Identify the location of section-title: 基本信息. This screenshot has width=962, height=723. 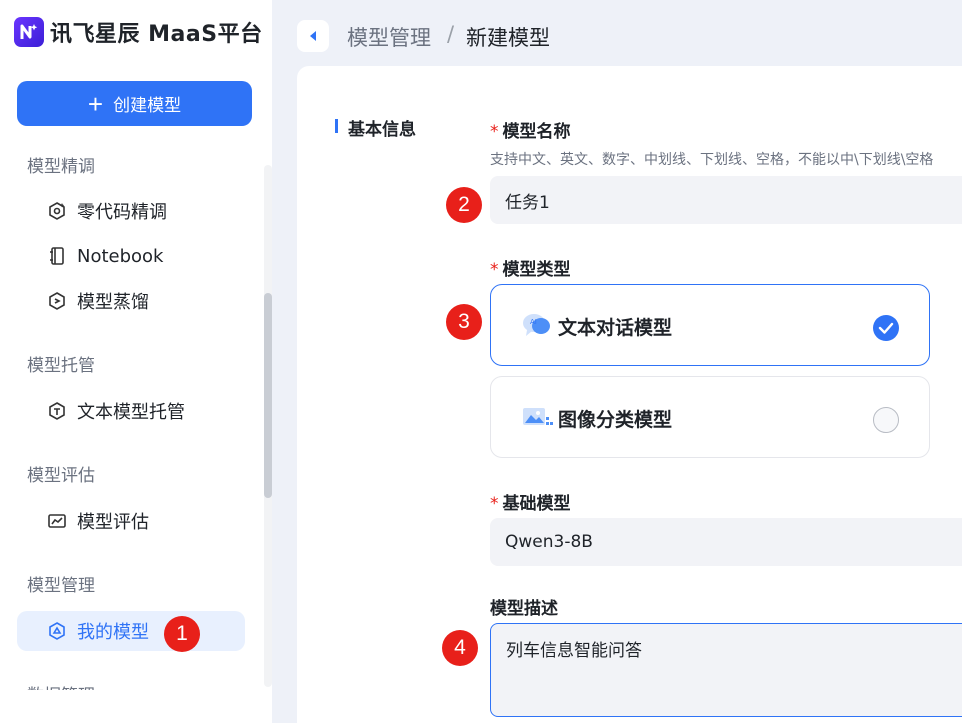
(382, 130).